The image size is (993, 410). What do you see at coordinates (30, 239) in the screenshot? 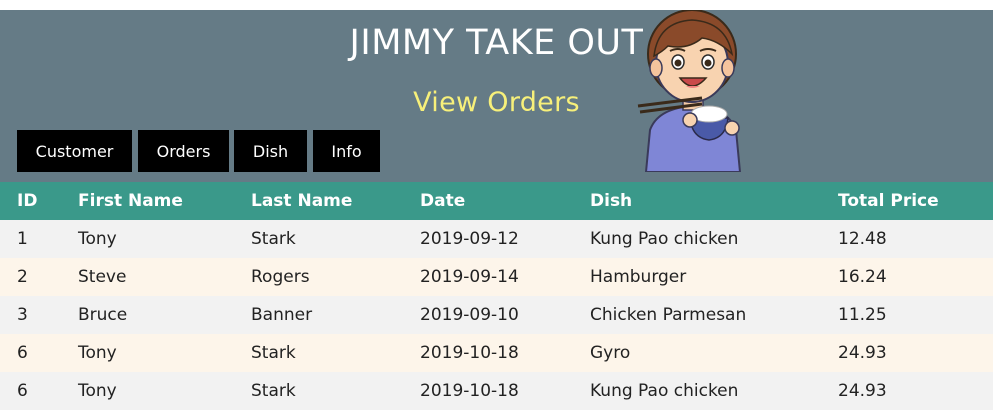
I see `cell-id: 1` at bounding box center [30, 239].